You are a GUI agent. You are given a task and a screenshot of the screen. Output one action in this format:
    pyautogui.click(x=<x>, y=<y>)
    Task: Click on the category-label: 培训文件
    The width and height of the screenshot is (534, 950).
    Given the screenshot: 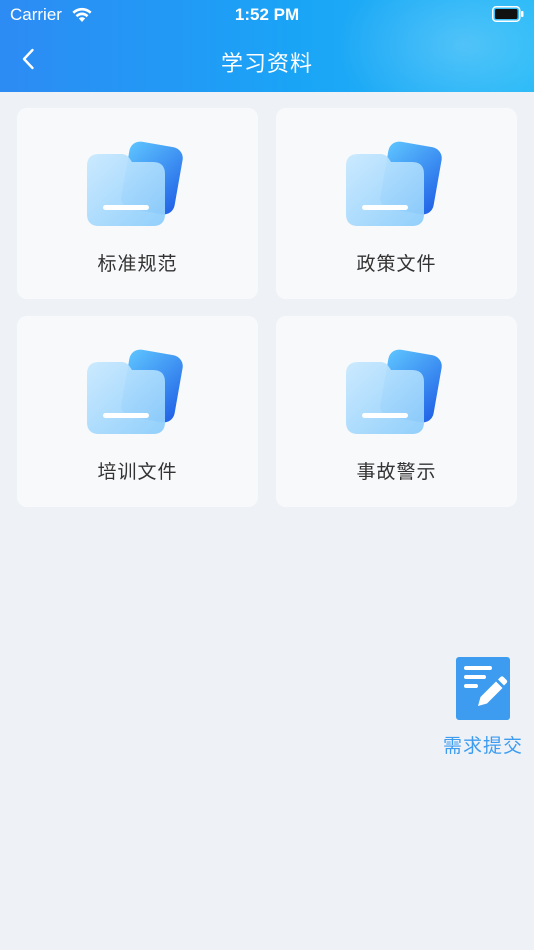 What is the action you would take?
    pyautogui.click(x=137, y=472)
    